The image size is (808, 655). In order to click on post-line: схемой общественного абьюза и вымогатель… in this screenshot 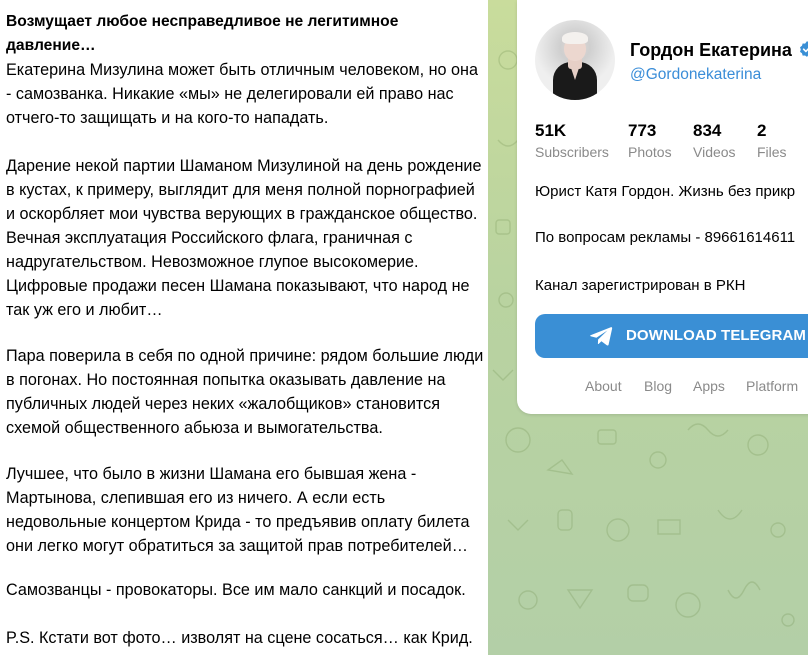, I will do `click(194, 428)`.